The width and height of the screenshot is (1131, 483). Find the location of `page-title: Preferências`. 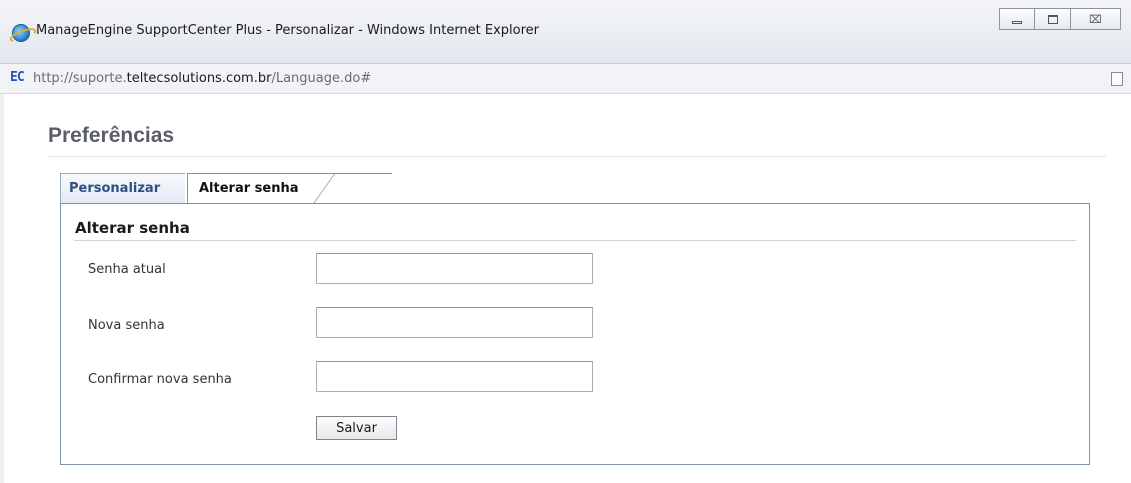

page-title: Preferências is located at coordinates (111, 135).